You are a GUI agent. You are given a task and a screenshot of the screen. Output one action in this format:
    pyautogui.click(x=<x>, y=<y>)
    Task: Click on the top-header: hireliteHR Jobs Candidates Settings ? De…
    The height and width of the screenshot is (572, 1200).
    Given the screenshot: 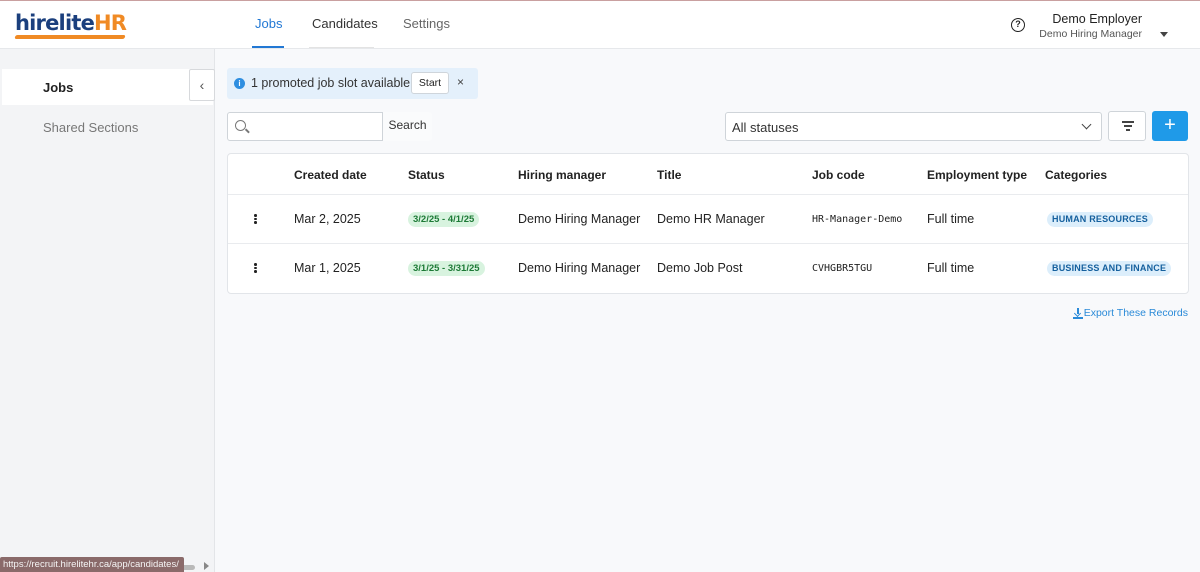 What is the action you would take?
    pyautogui.click(x=600, y=25)
    